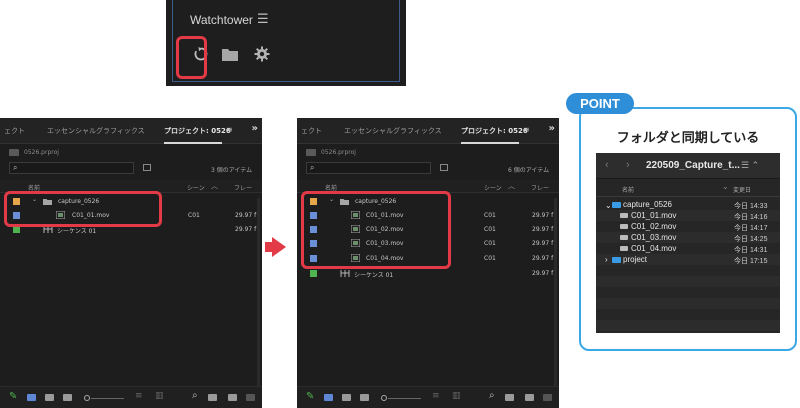 Image resolution: width=800 pixels, height=408 pixels. Describe the element at coordinates (654, 226) in the screenshot. I see `finder-item-name: C01_02.mov` at that location.